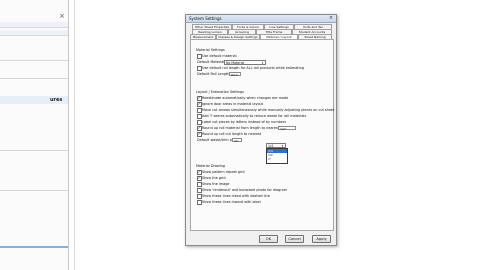 This screenshot has height=270, width=480. What do you see at coordinates (56, 100) in the screenshot?
I see `selected-row-label: ures` at bounding box center [56, 100].